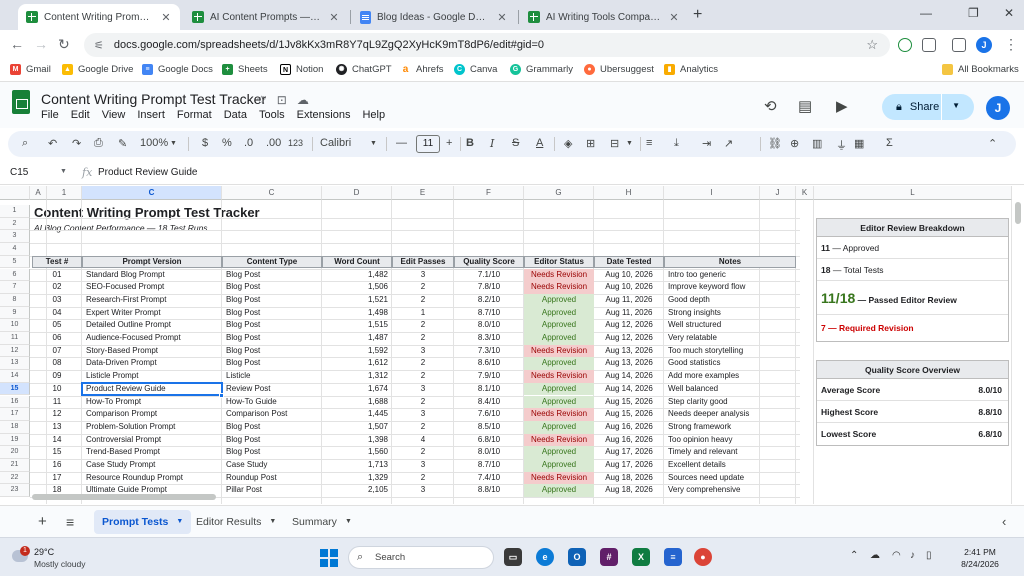  I want to click on borders-icon: ⊞, so click(590, 143).